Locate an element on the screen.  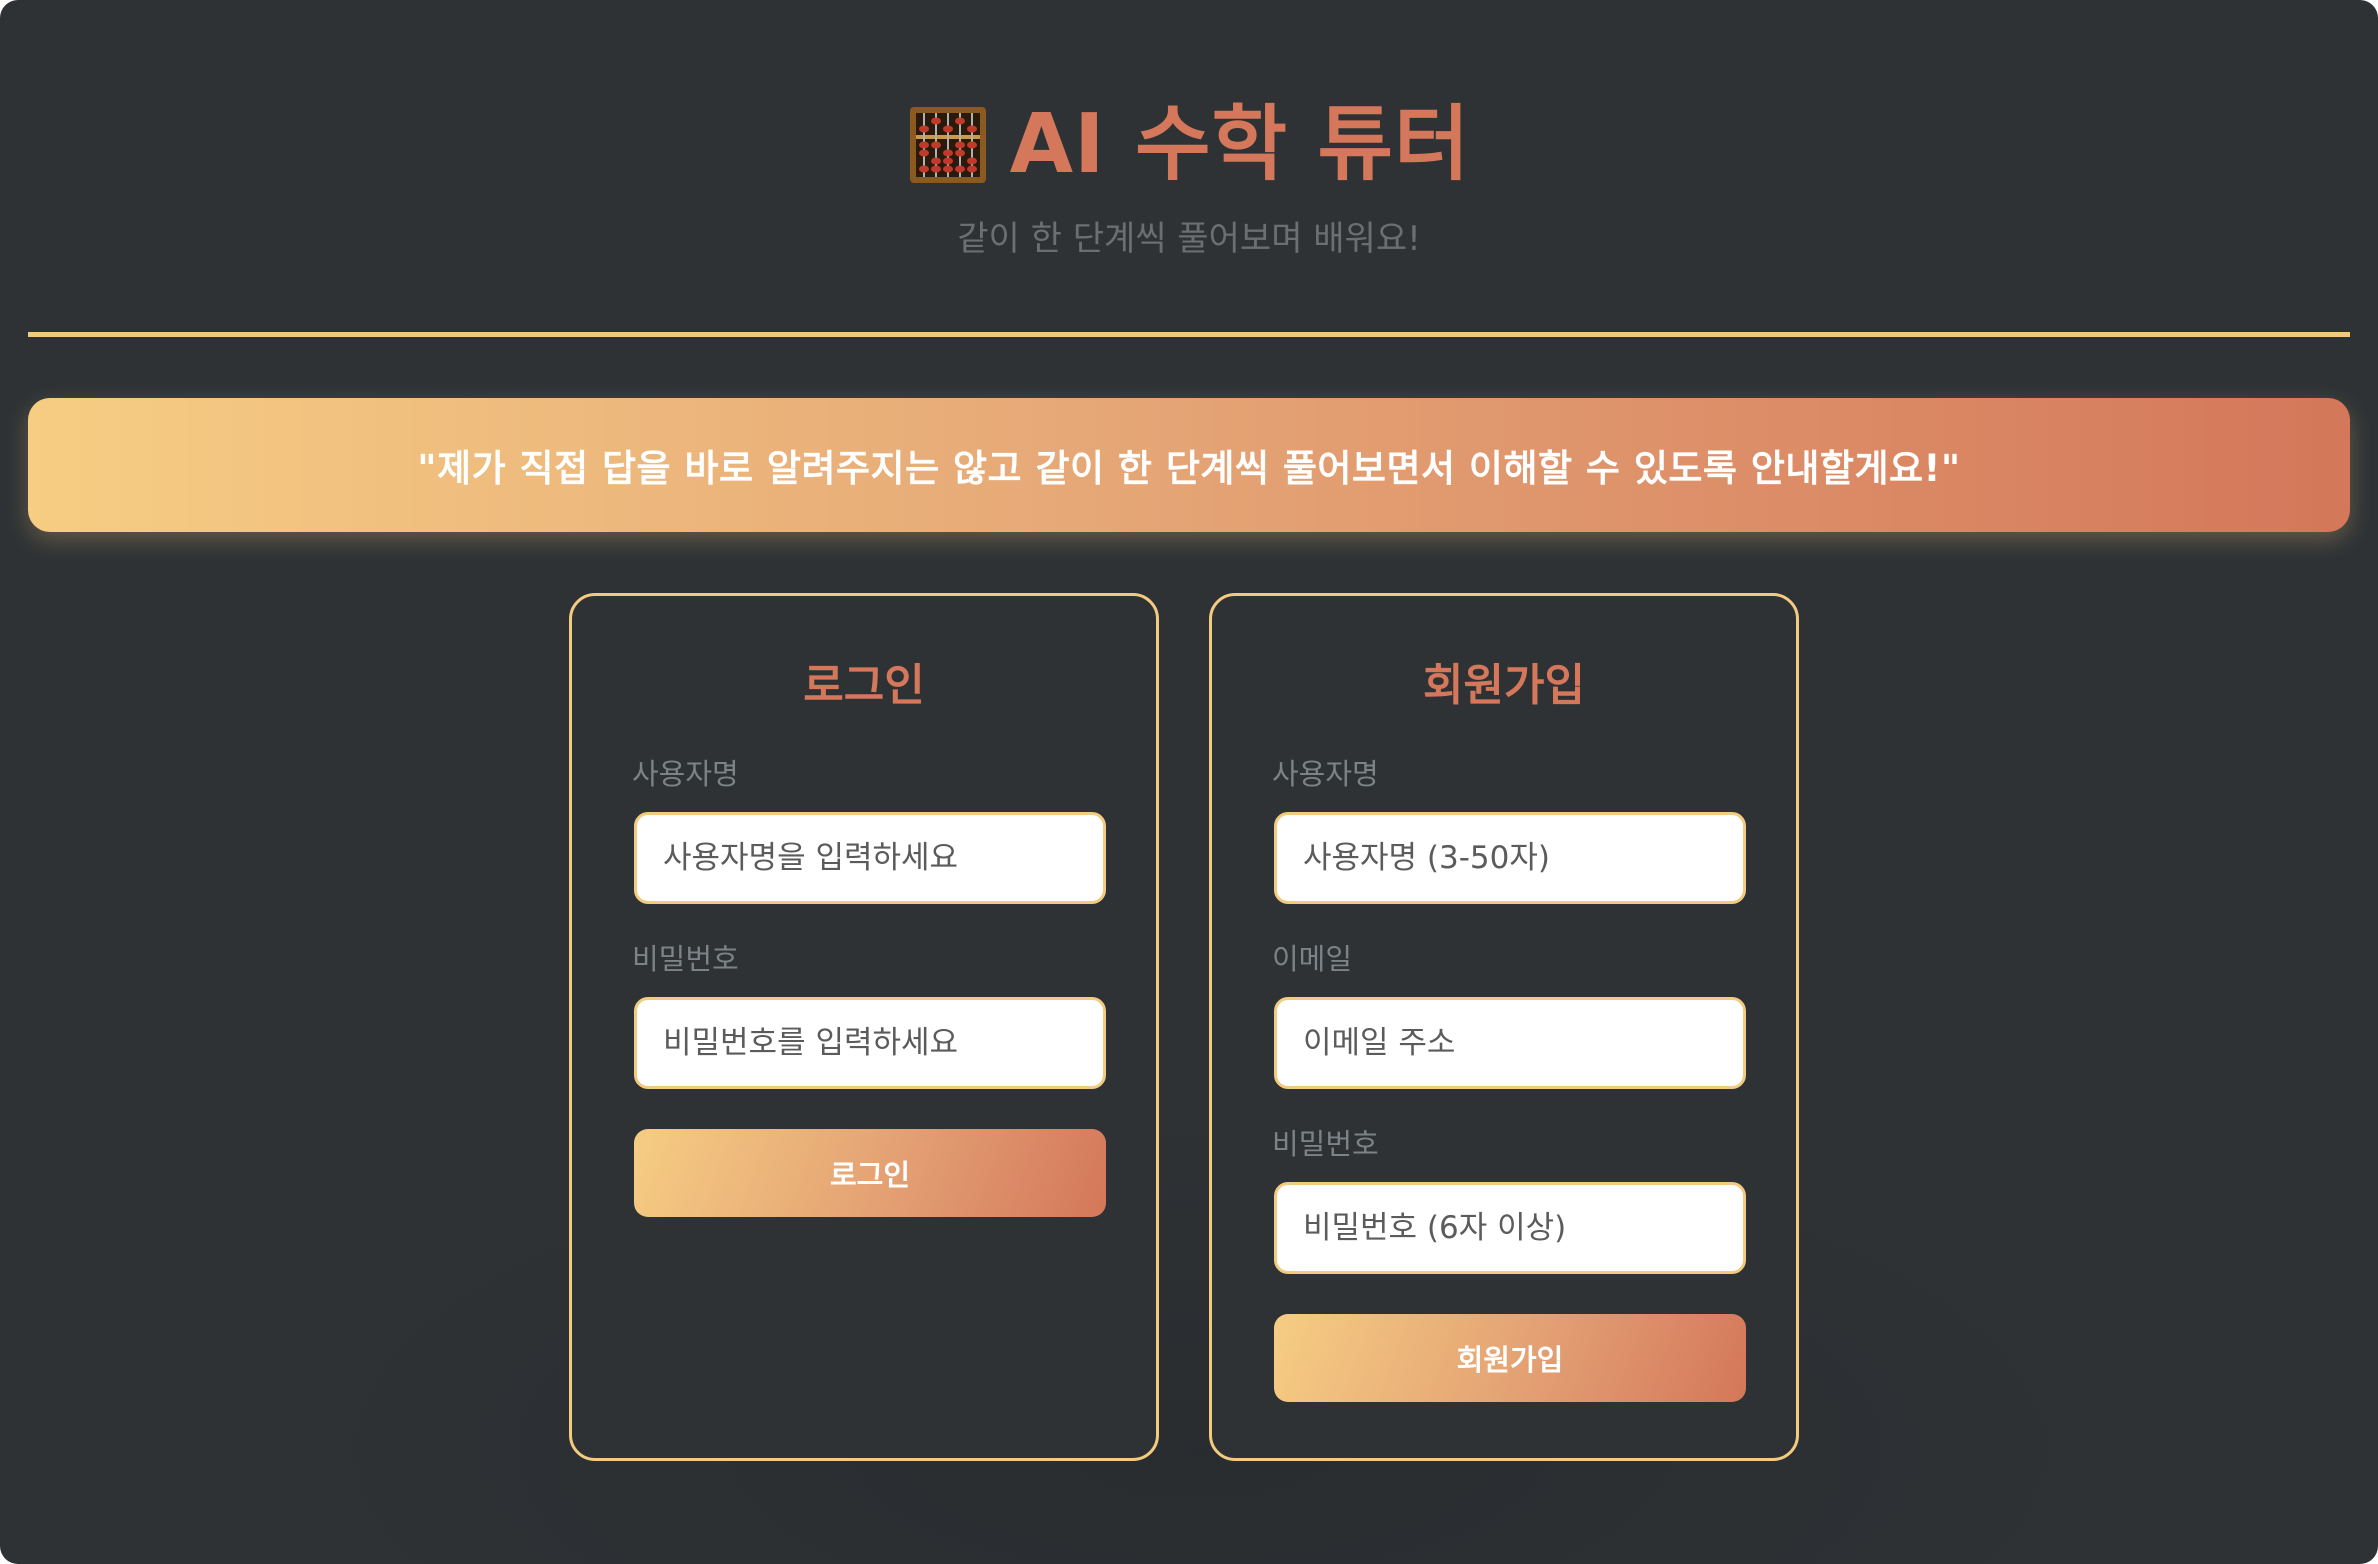
login-title: 로그인 is located at coordinates (864, 685).